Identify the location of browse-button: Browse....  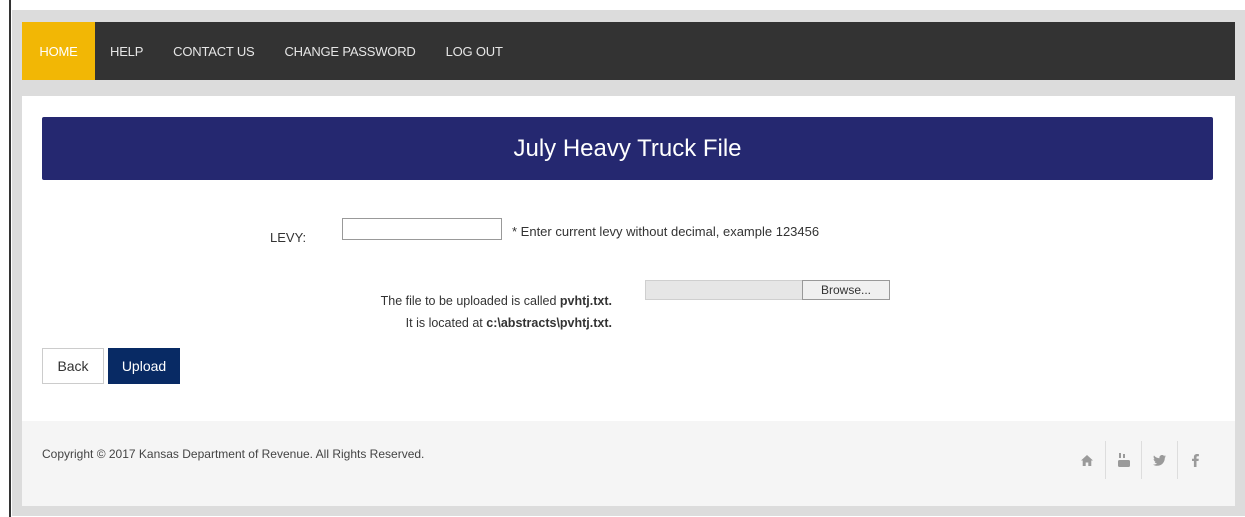
(846, 290).